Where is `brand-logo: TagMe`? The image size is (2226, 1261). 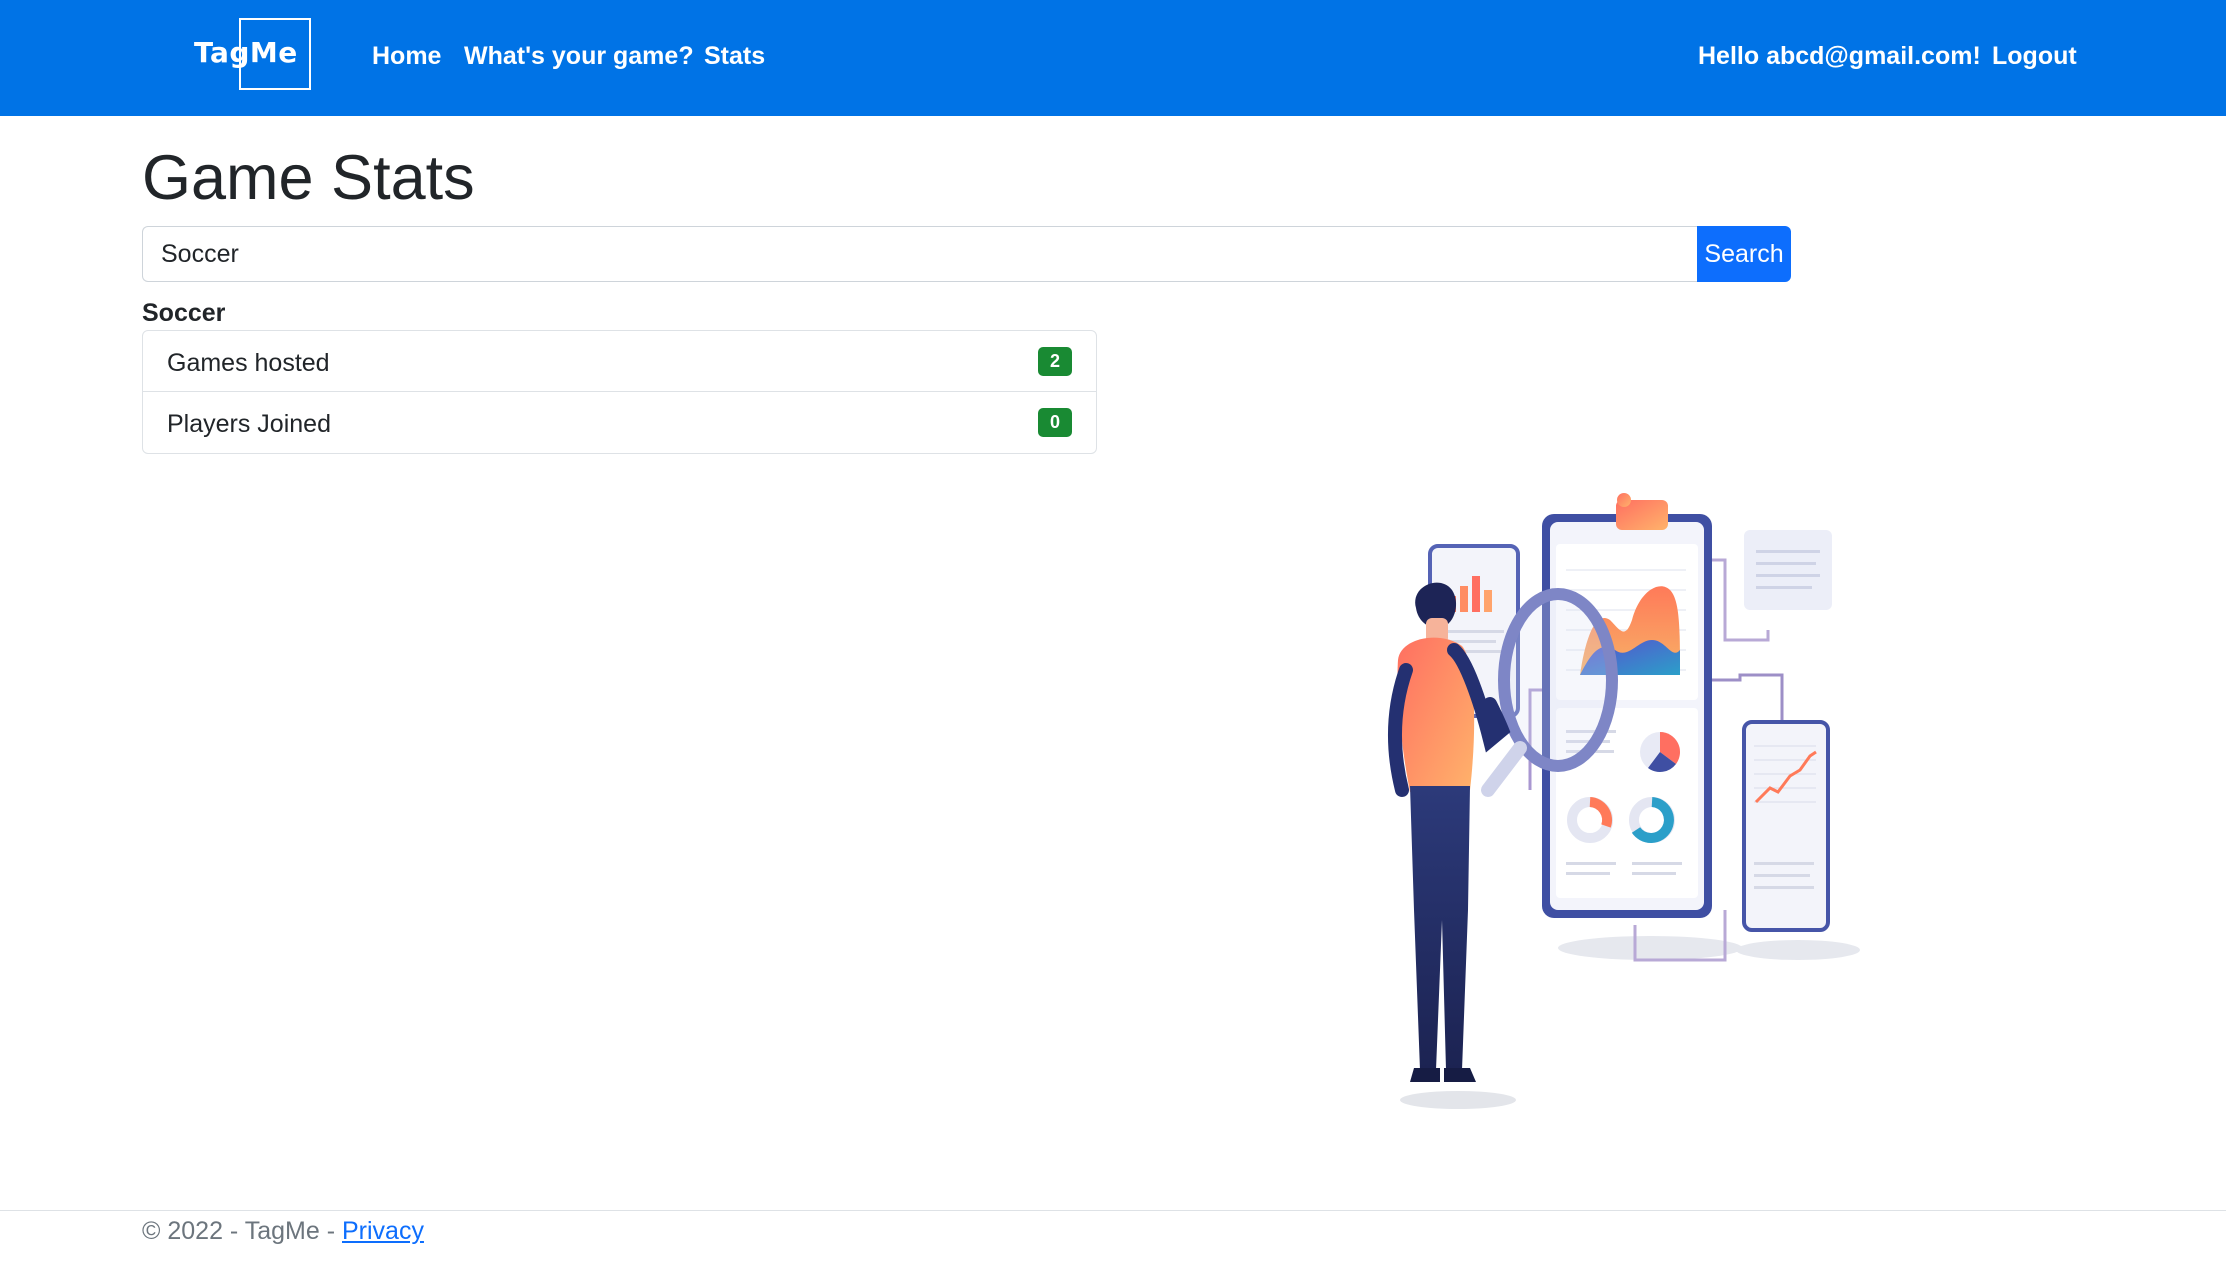 brand-logo: TagMe is located at coordinates (247, 55).